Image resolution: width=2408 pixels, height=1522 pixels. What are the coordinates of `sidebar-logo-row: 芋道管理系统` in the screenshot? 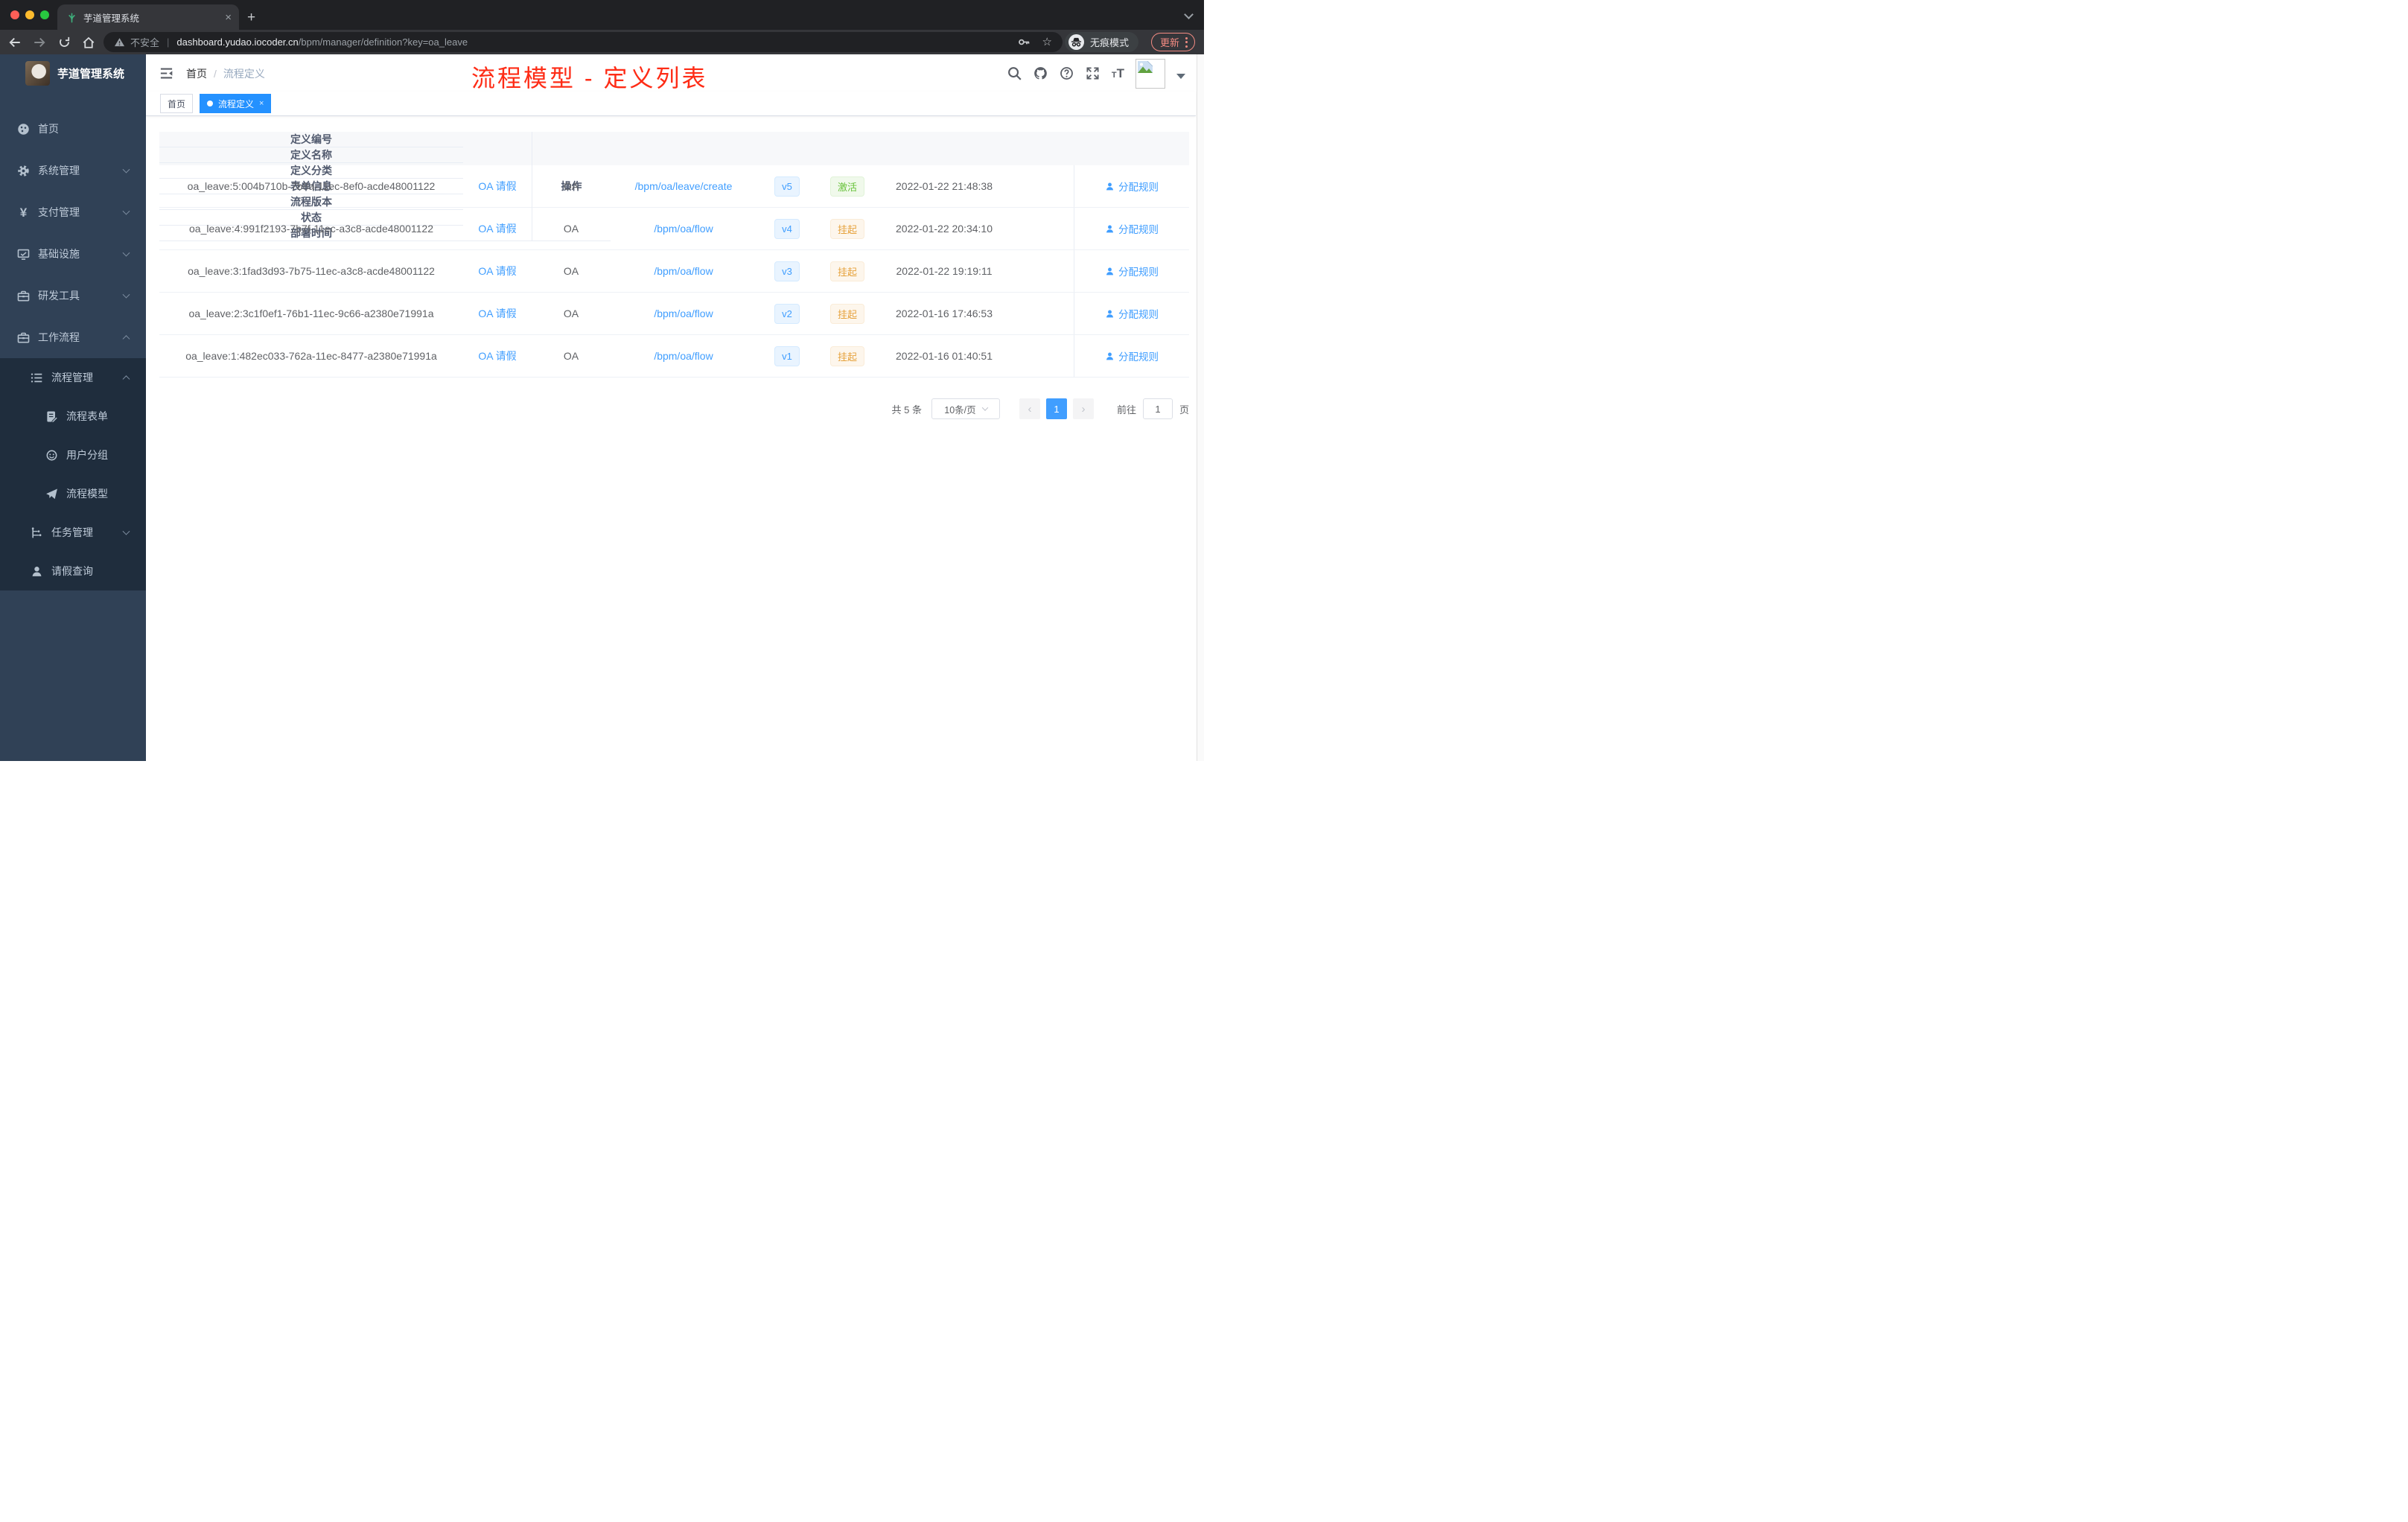 It's located at (73, 73).